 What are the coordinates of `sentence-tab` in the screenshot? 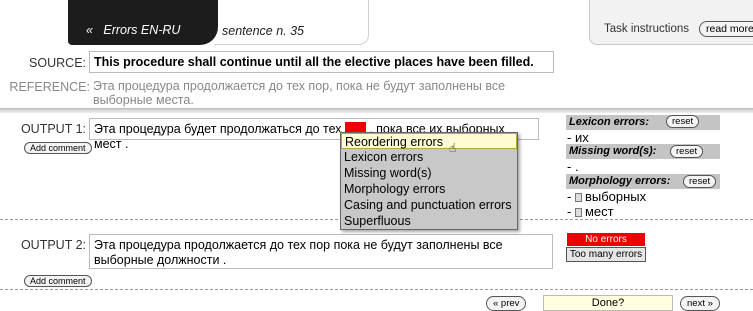 It's located at (291, 22).